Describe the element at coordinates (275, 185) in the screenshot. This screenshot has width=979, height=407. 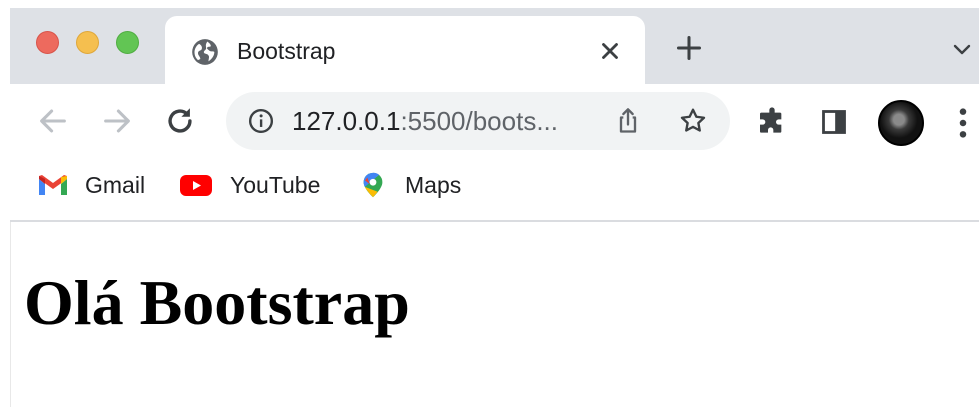
I see `bookmark-label: YouTube` at that location.